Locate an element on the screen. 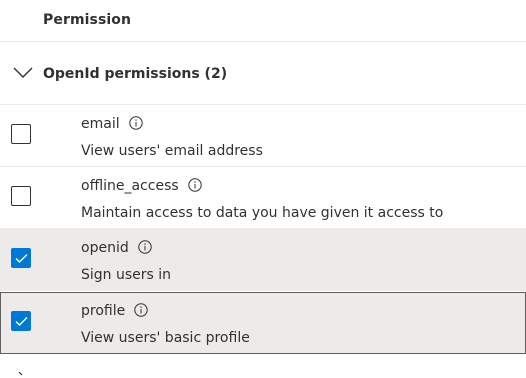 This screenshot has width=526, height=378. permission-name-wrap: profile is located at coordinates (114, 311).